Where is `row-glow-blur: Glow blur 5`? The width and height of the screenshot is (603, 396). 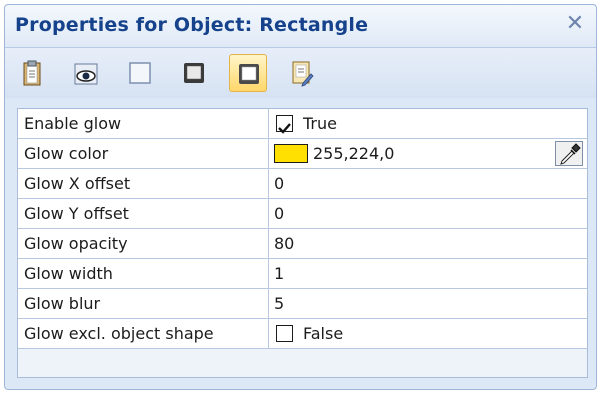 row-glow-blur: Glow blur 5 is located at coordinates (302, 304).